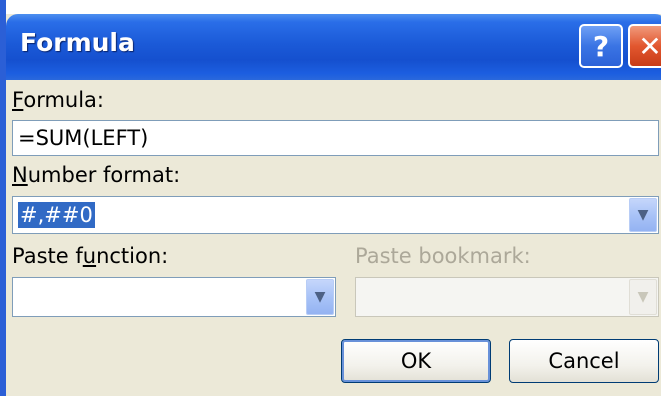 The height and width of the screenshot is (396, 661). I want to click on paste-function-dropdown-button: ▼, so click(320, 297).